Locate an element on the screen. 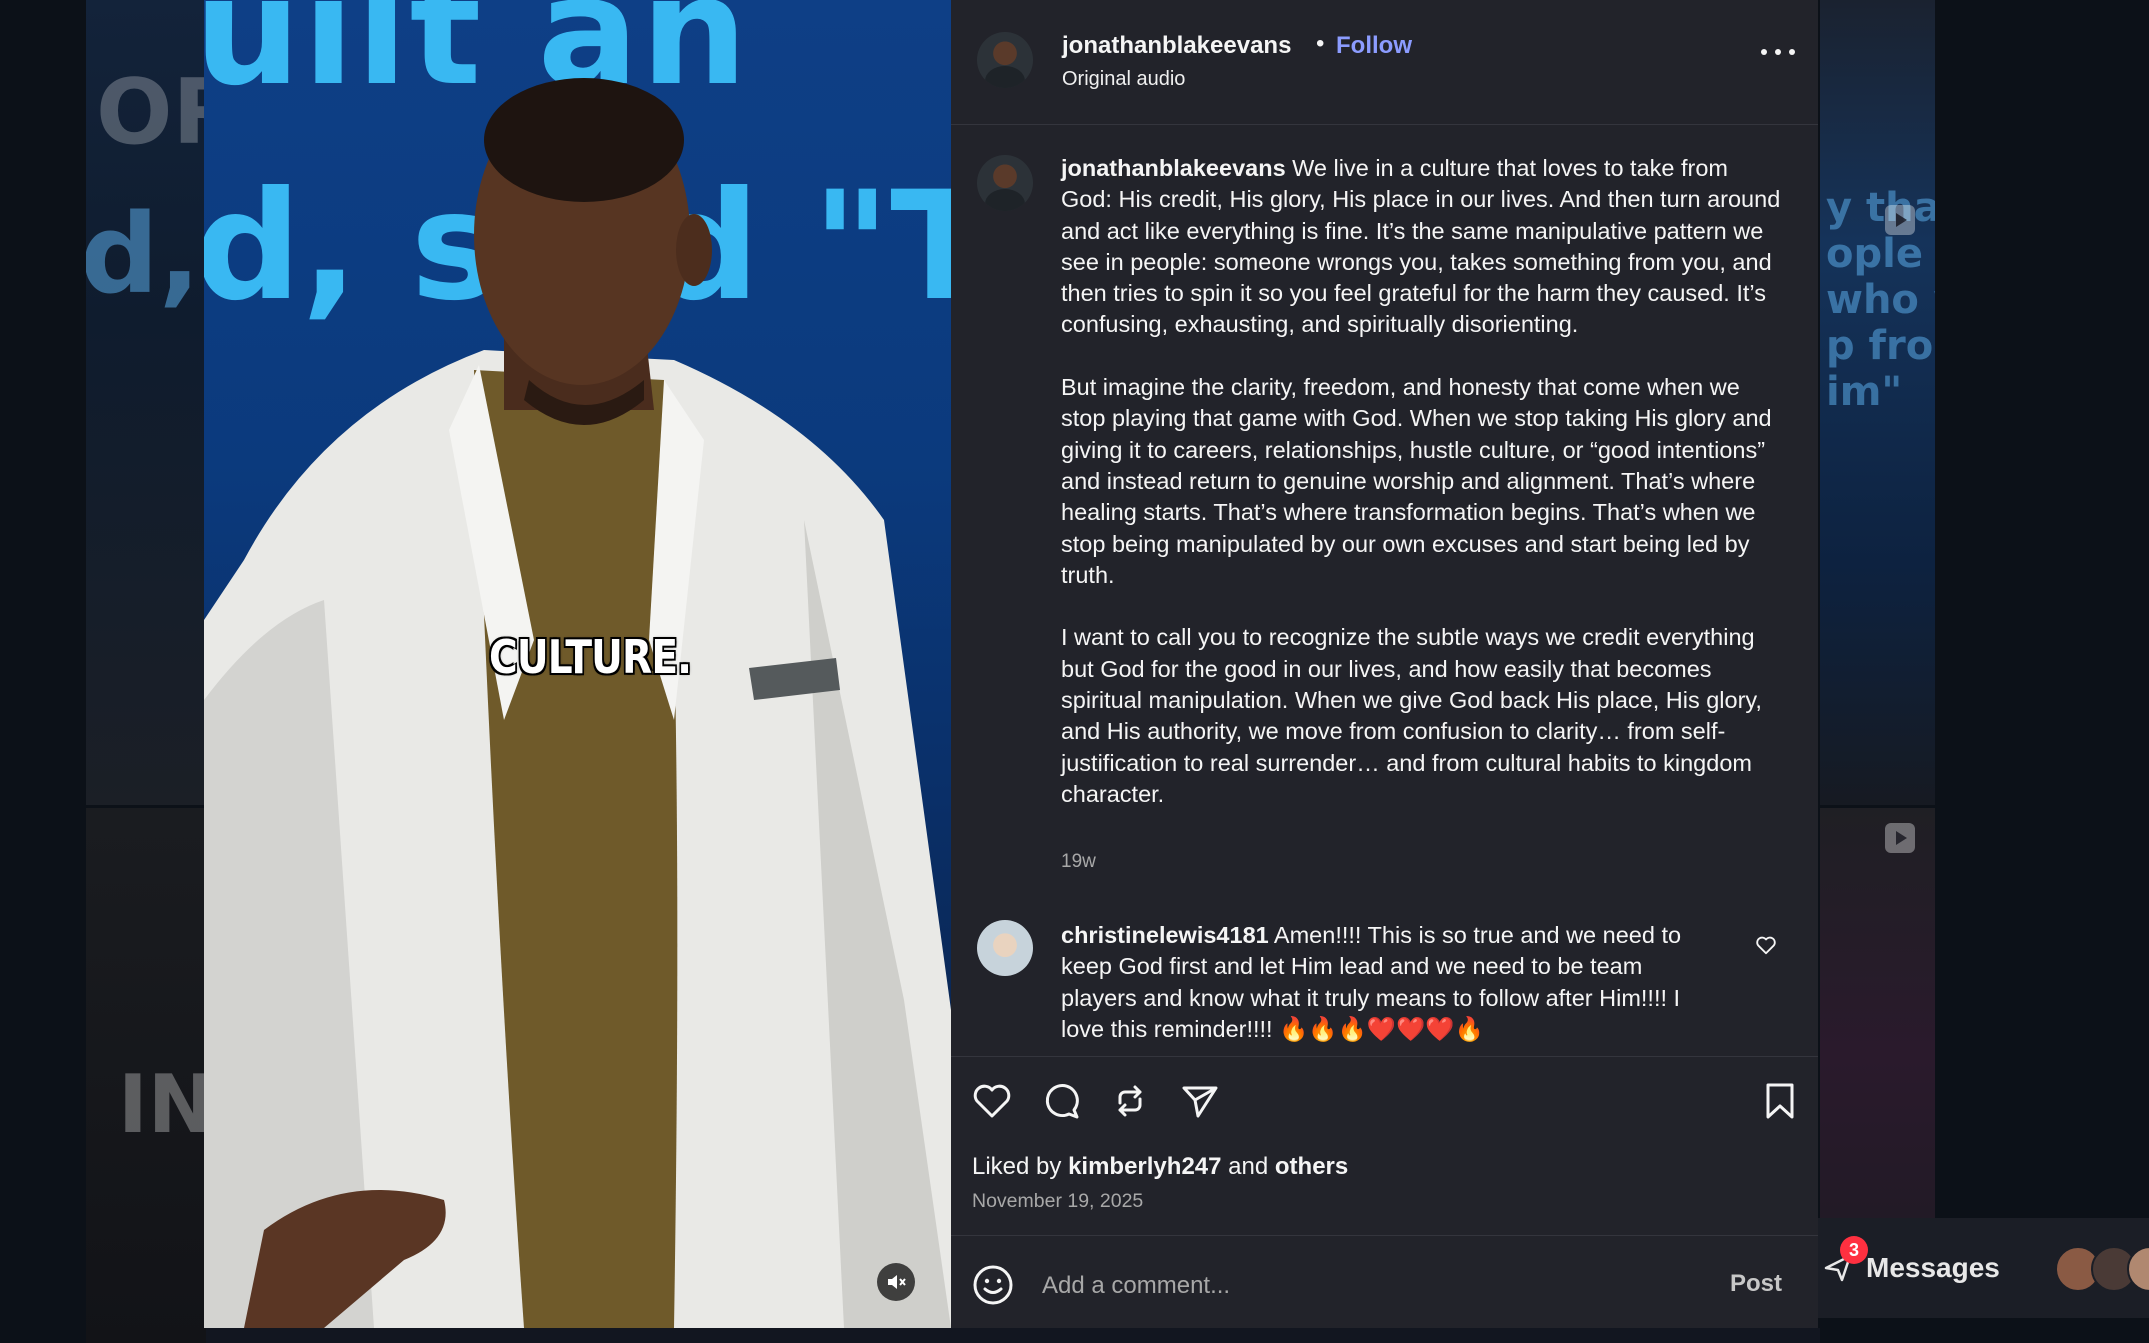 Image resolution: width=2149 pixels, height=1343 pixels. liked-by-and: and is located at coordinates (1248, 1166).